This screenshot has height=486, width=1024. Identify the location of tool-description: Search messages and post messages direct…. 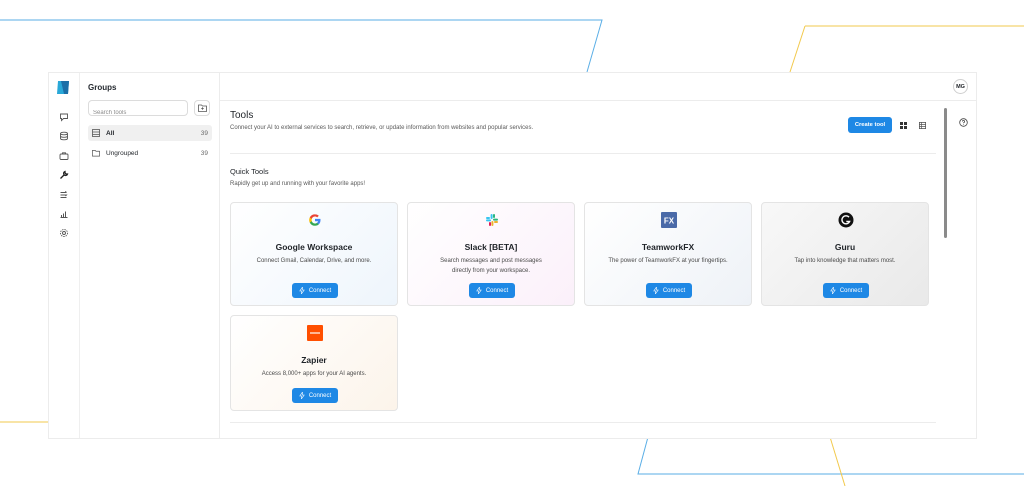
(491, 266).